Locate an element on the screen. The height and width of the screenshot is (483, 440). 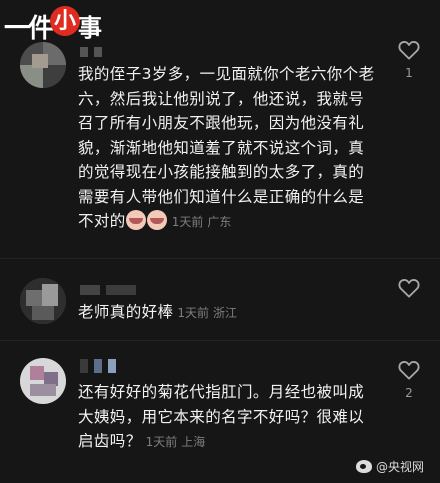
like-button: 1 is located at coordinates (409, 60).